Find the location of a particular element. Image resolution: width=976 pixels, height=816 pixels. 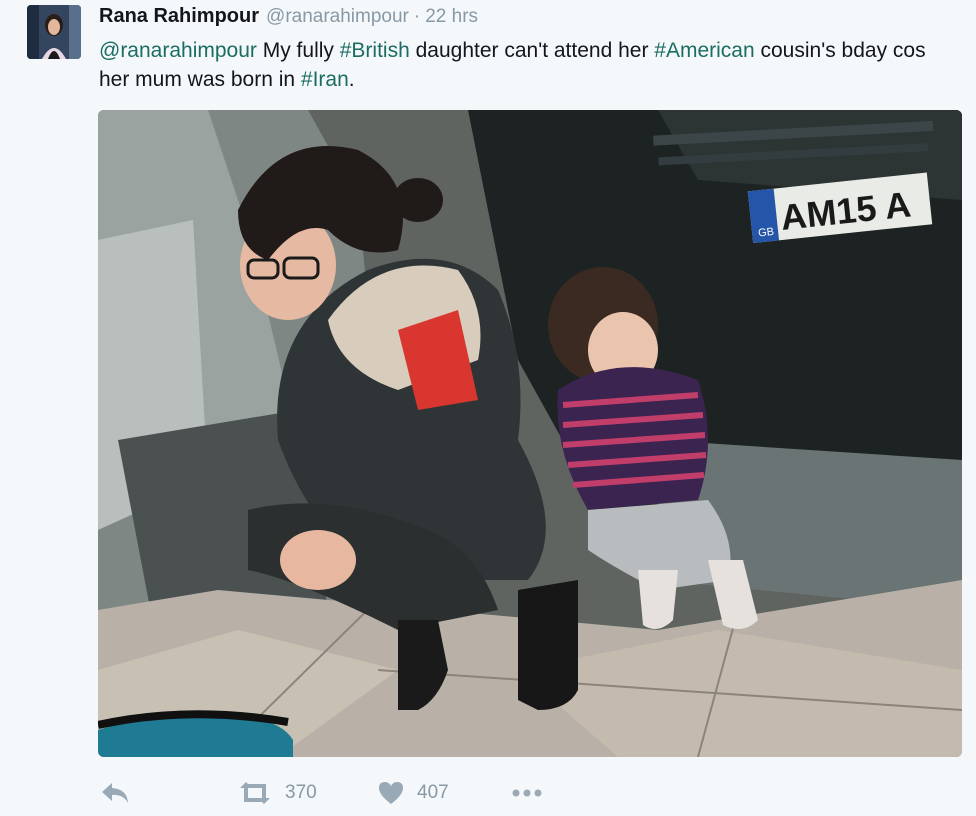

retweet-count: 370 is located at coordinates (301, 792).